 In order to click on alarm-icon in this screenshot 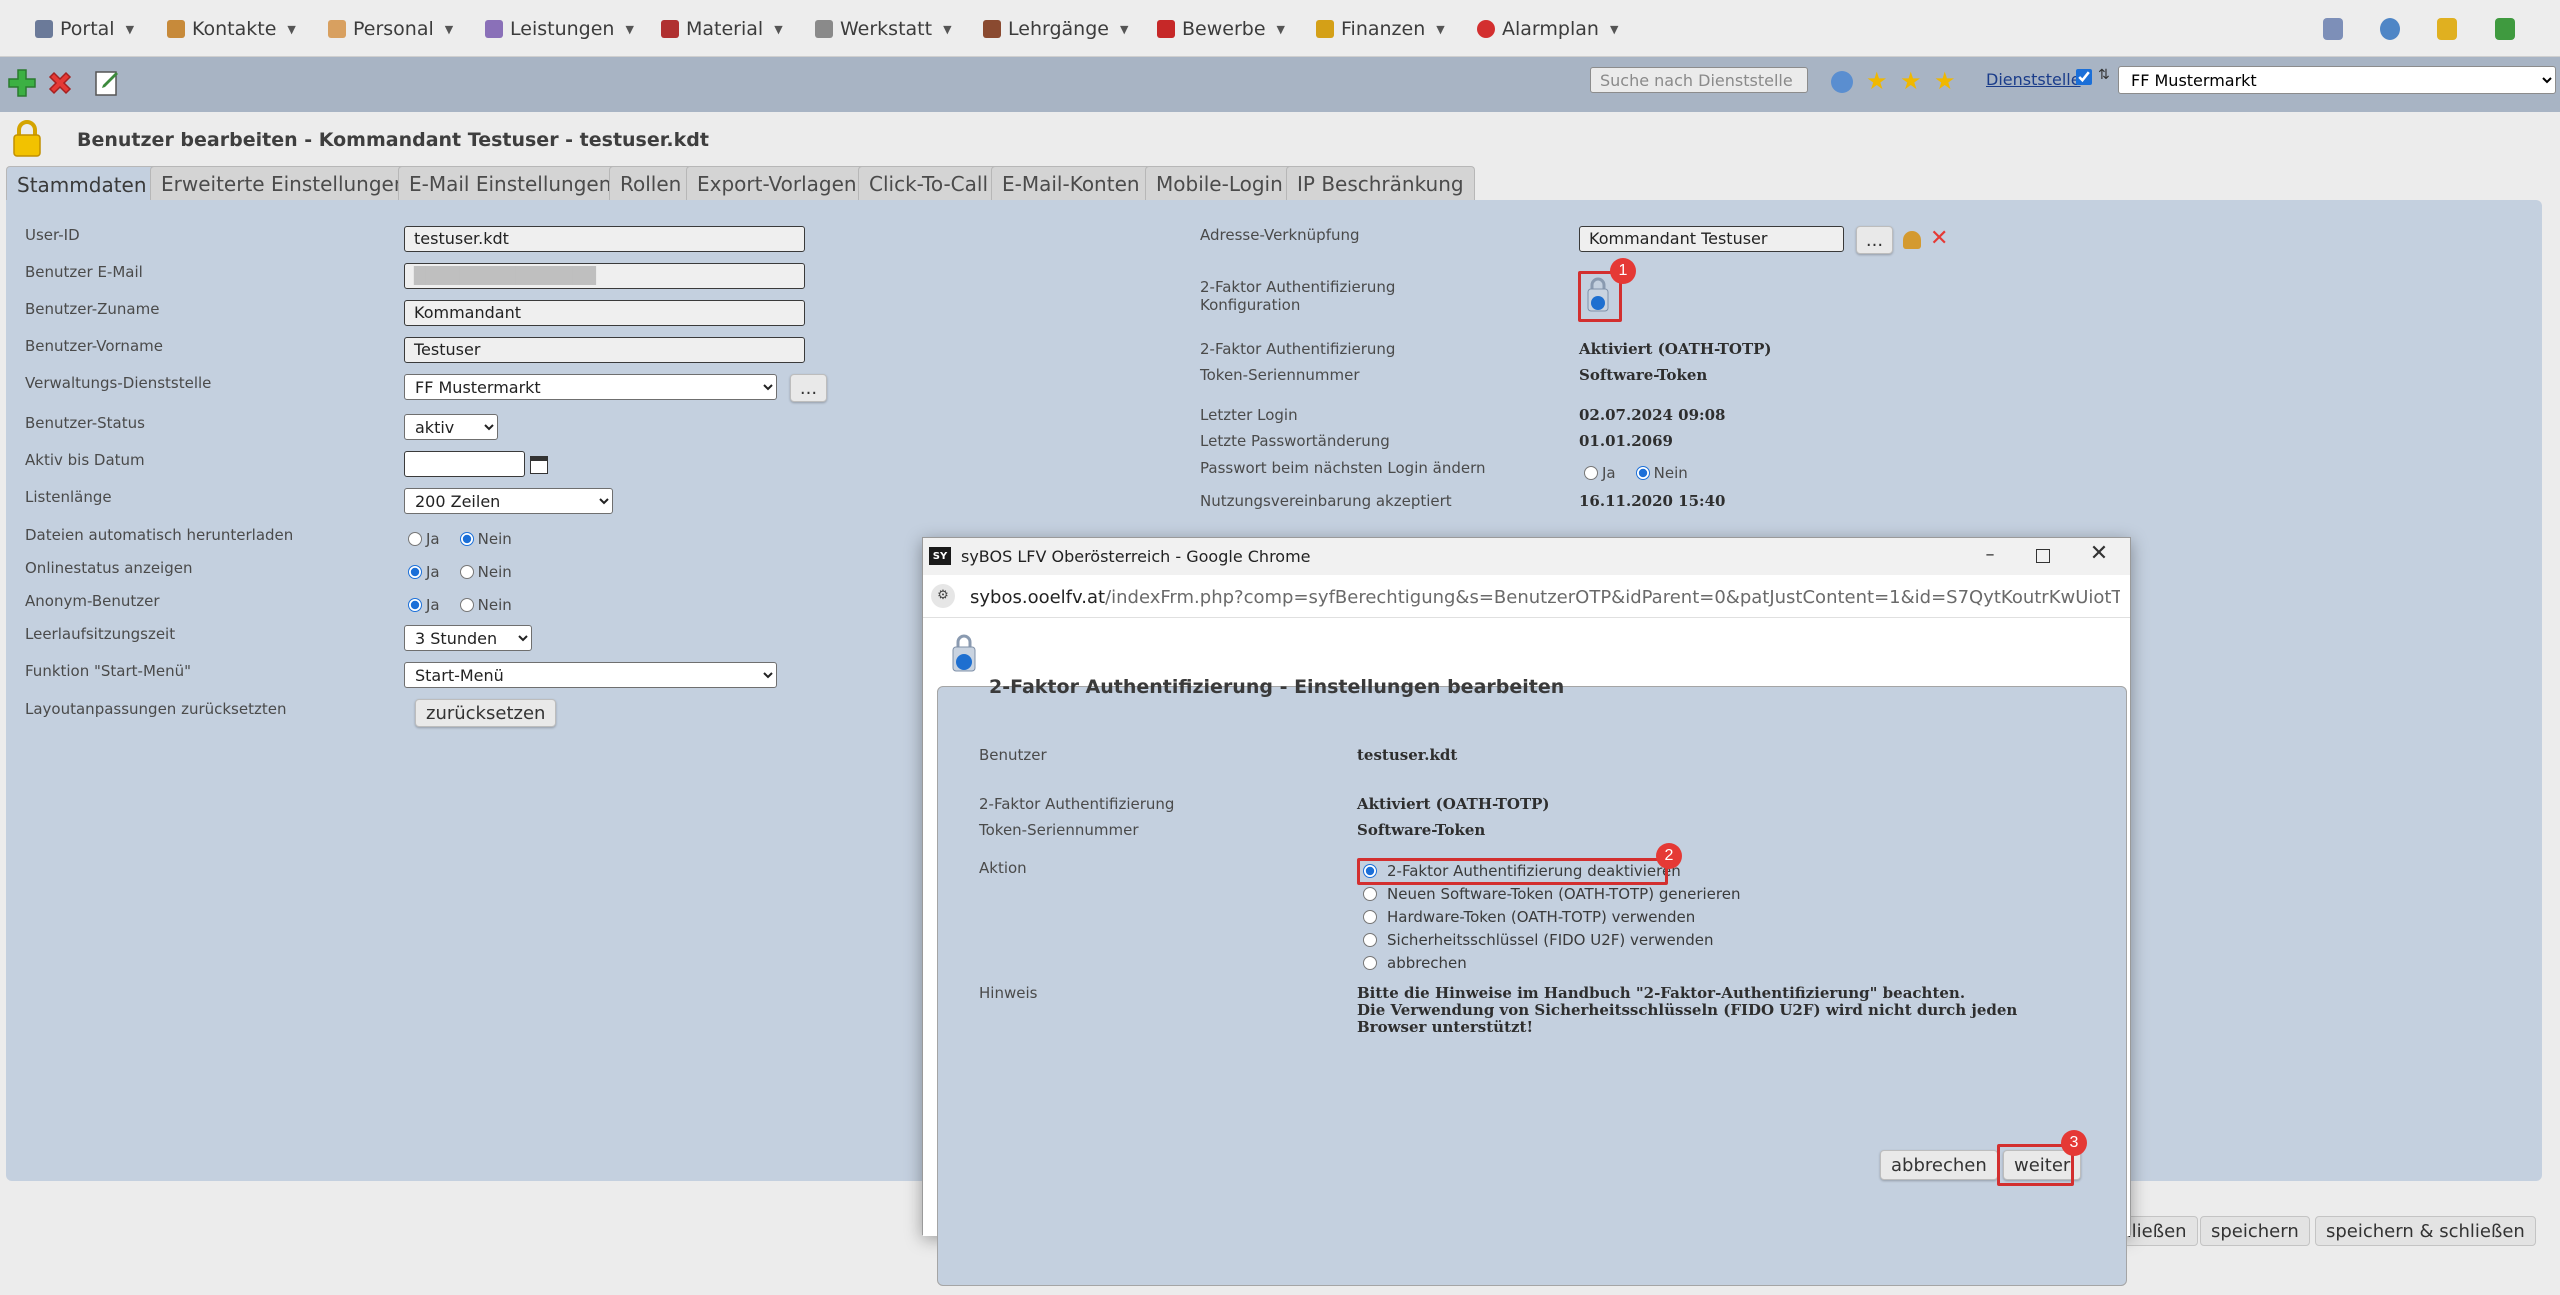, I will do `click(1486, 29)`.